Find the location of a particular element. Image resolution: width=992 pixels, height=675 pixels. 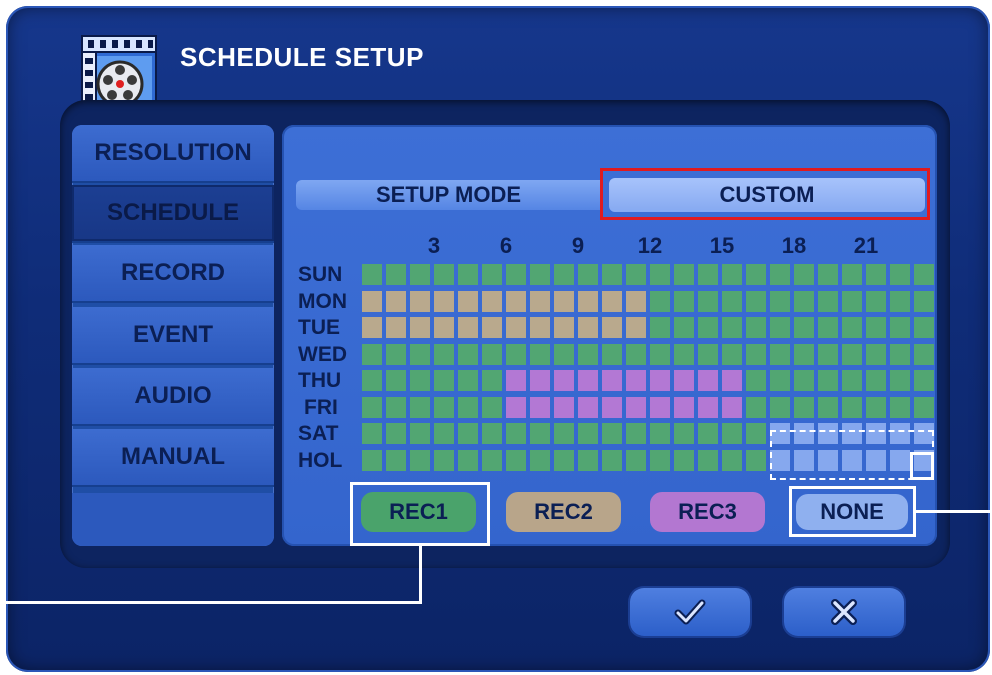

menu-item-resolution: RESOLUTION is located at coordinates (173, 154).